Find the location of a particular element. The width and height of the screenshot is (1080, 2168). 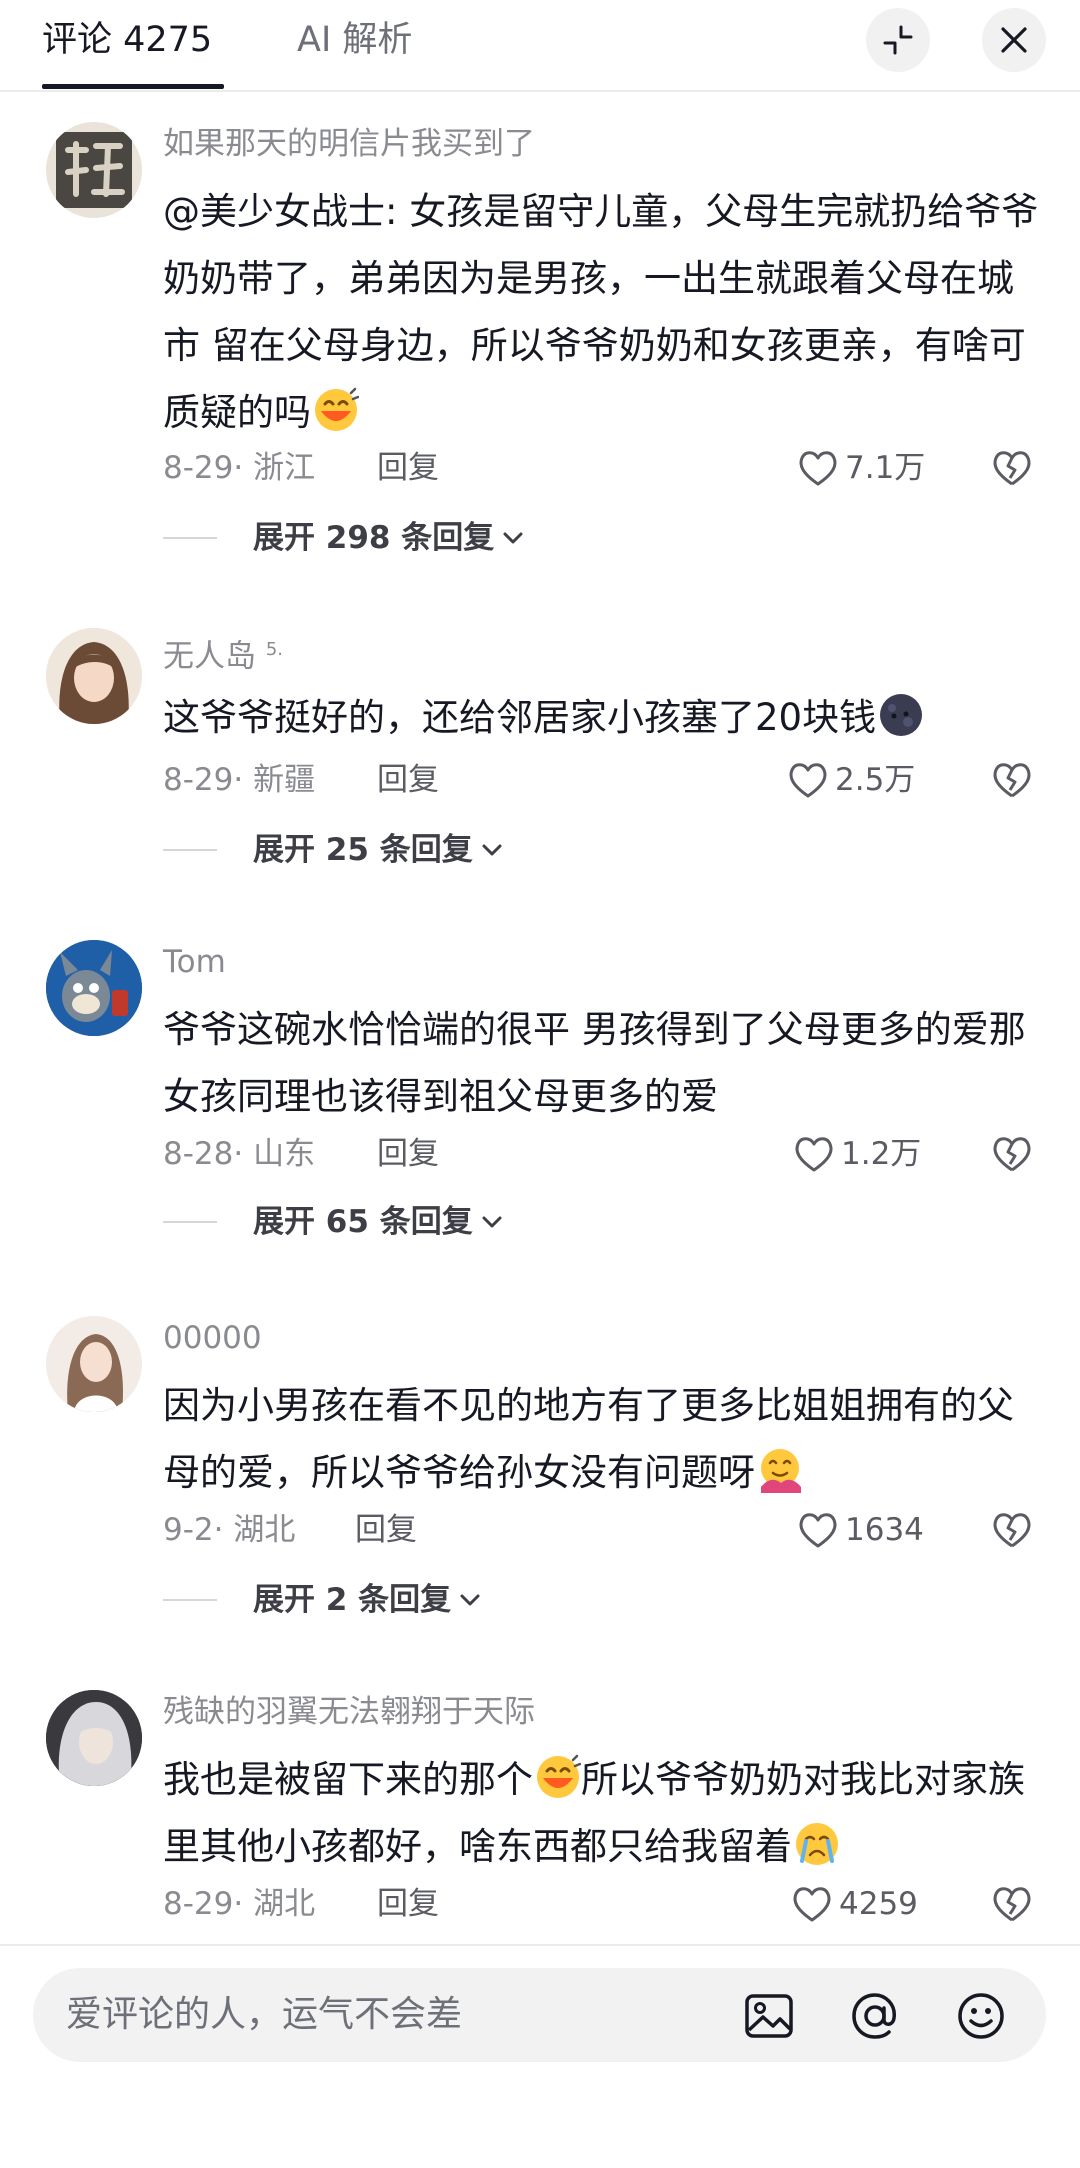

comment-username: 如果那天的明信片我买到了 is located at coordinates (349, 144).